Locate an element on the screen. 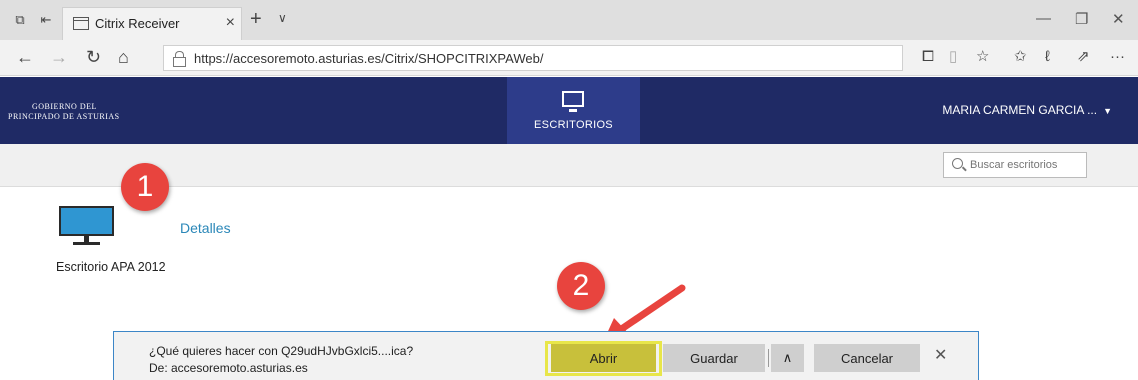 The image size is (1138, 380). lock-icon is located at coordinates (179, 59).